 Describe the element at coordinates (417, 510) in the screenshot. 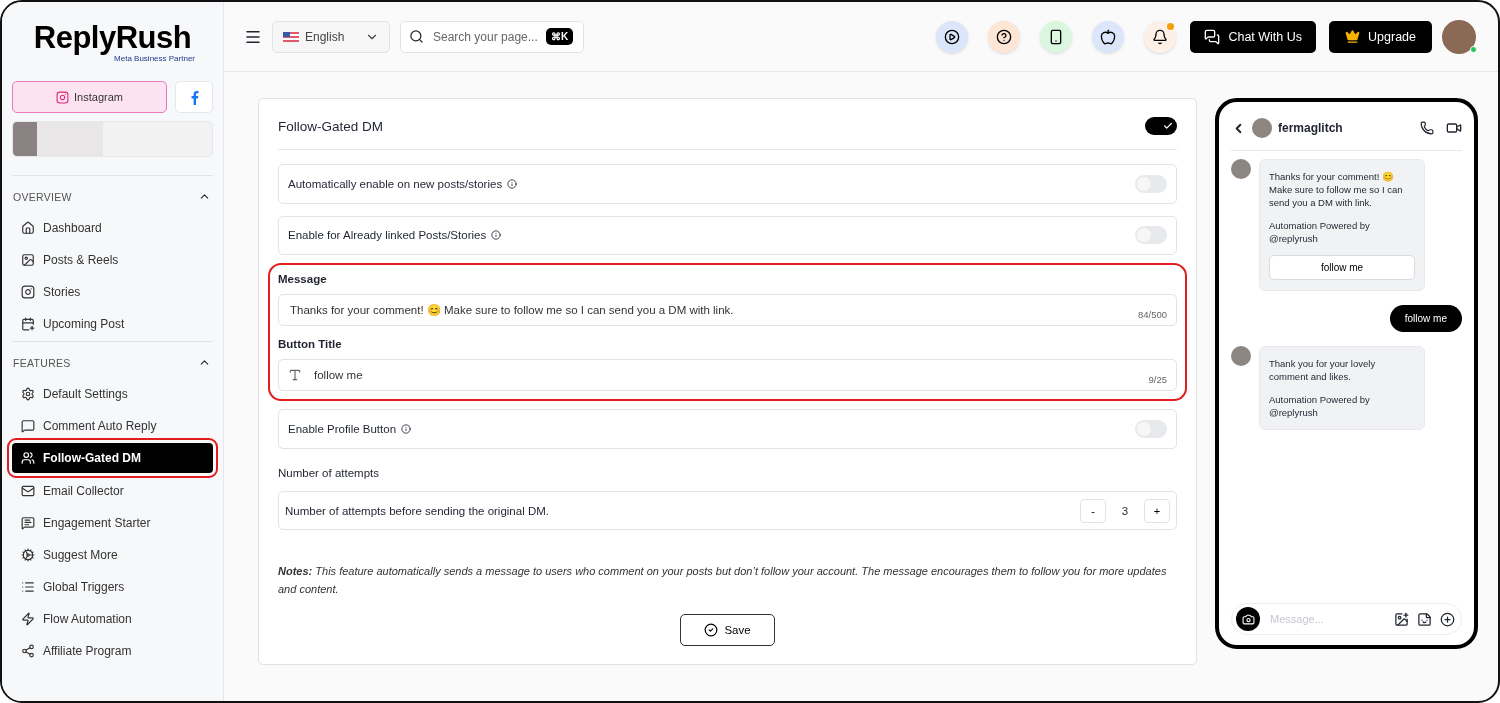

I see `attempts-label: Number of attempts before sending the original DM.` at that location.